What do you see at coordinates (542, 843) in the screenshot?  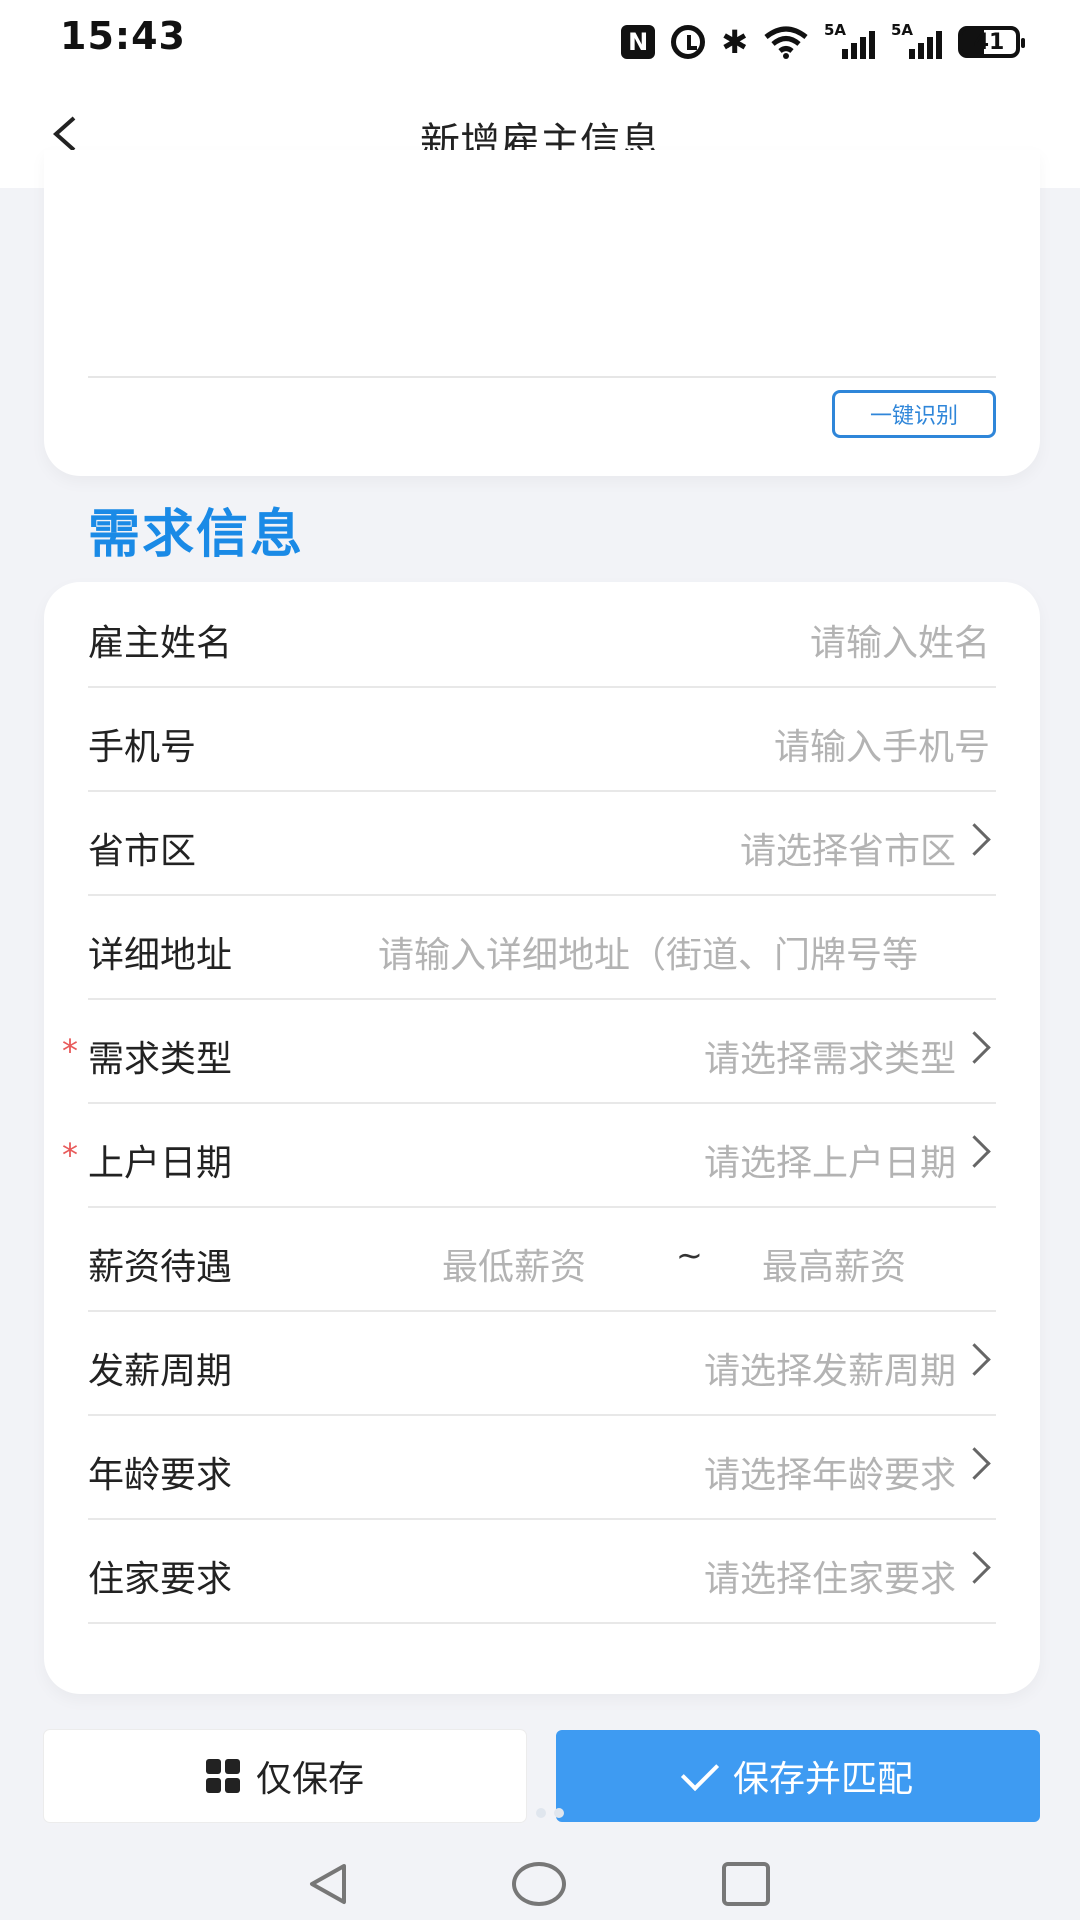 I see `region-row: 省市区 请选择省市区` at bounding box center [542, 843].